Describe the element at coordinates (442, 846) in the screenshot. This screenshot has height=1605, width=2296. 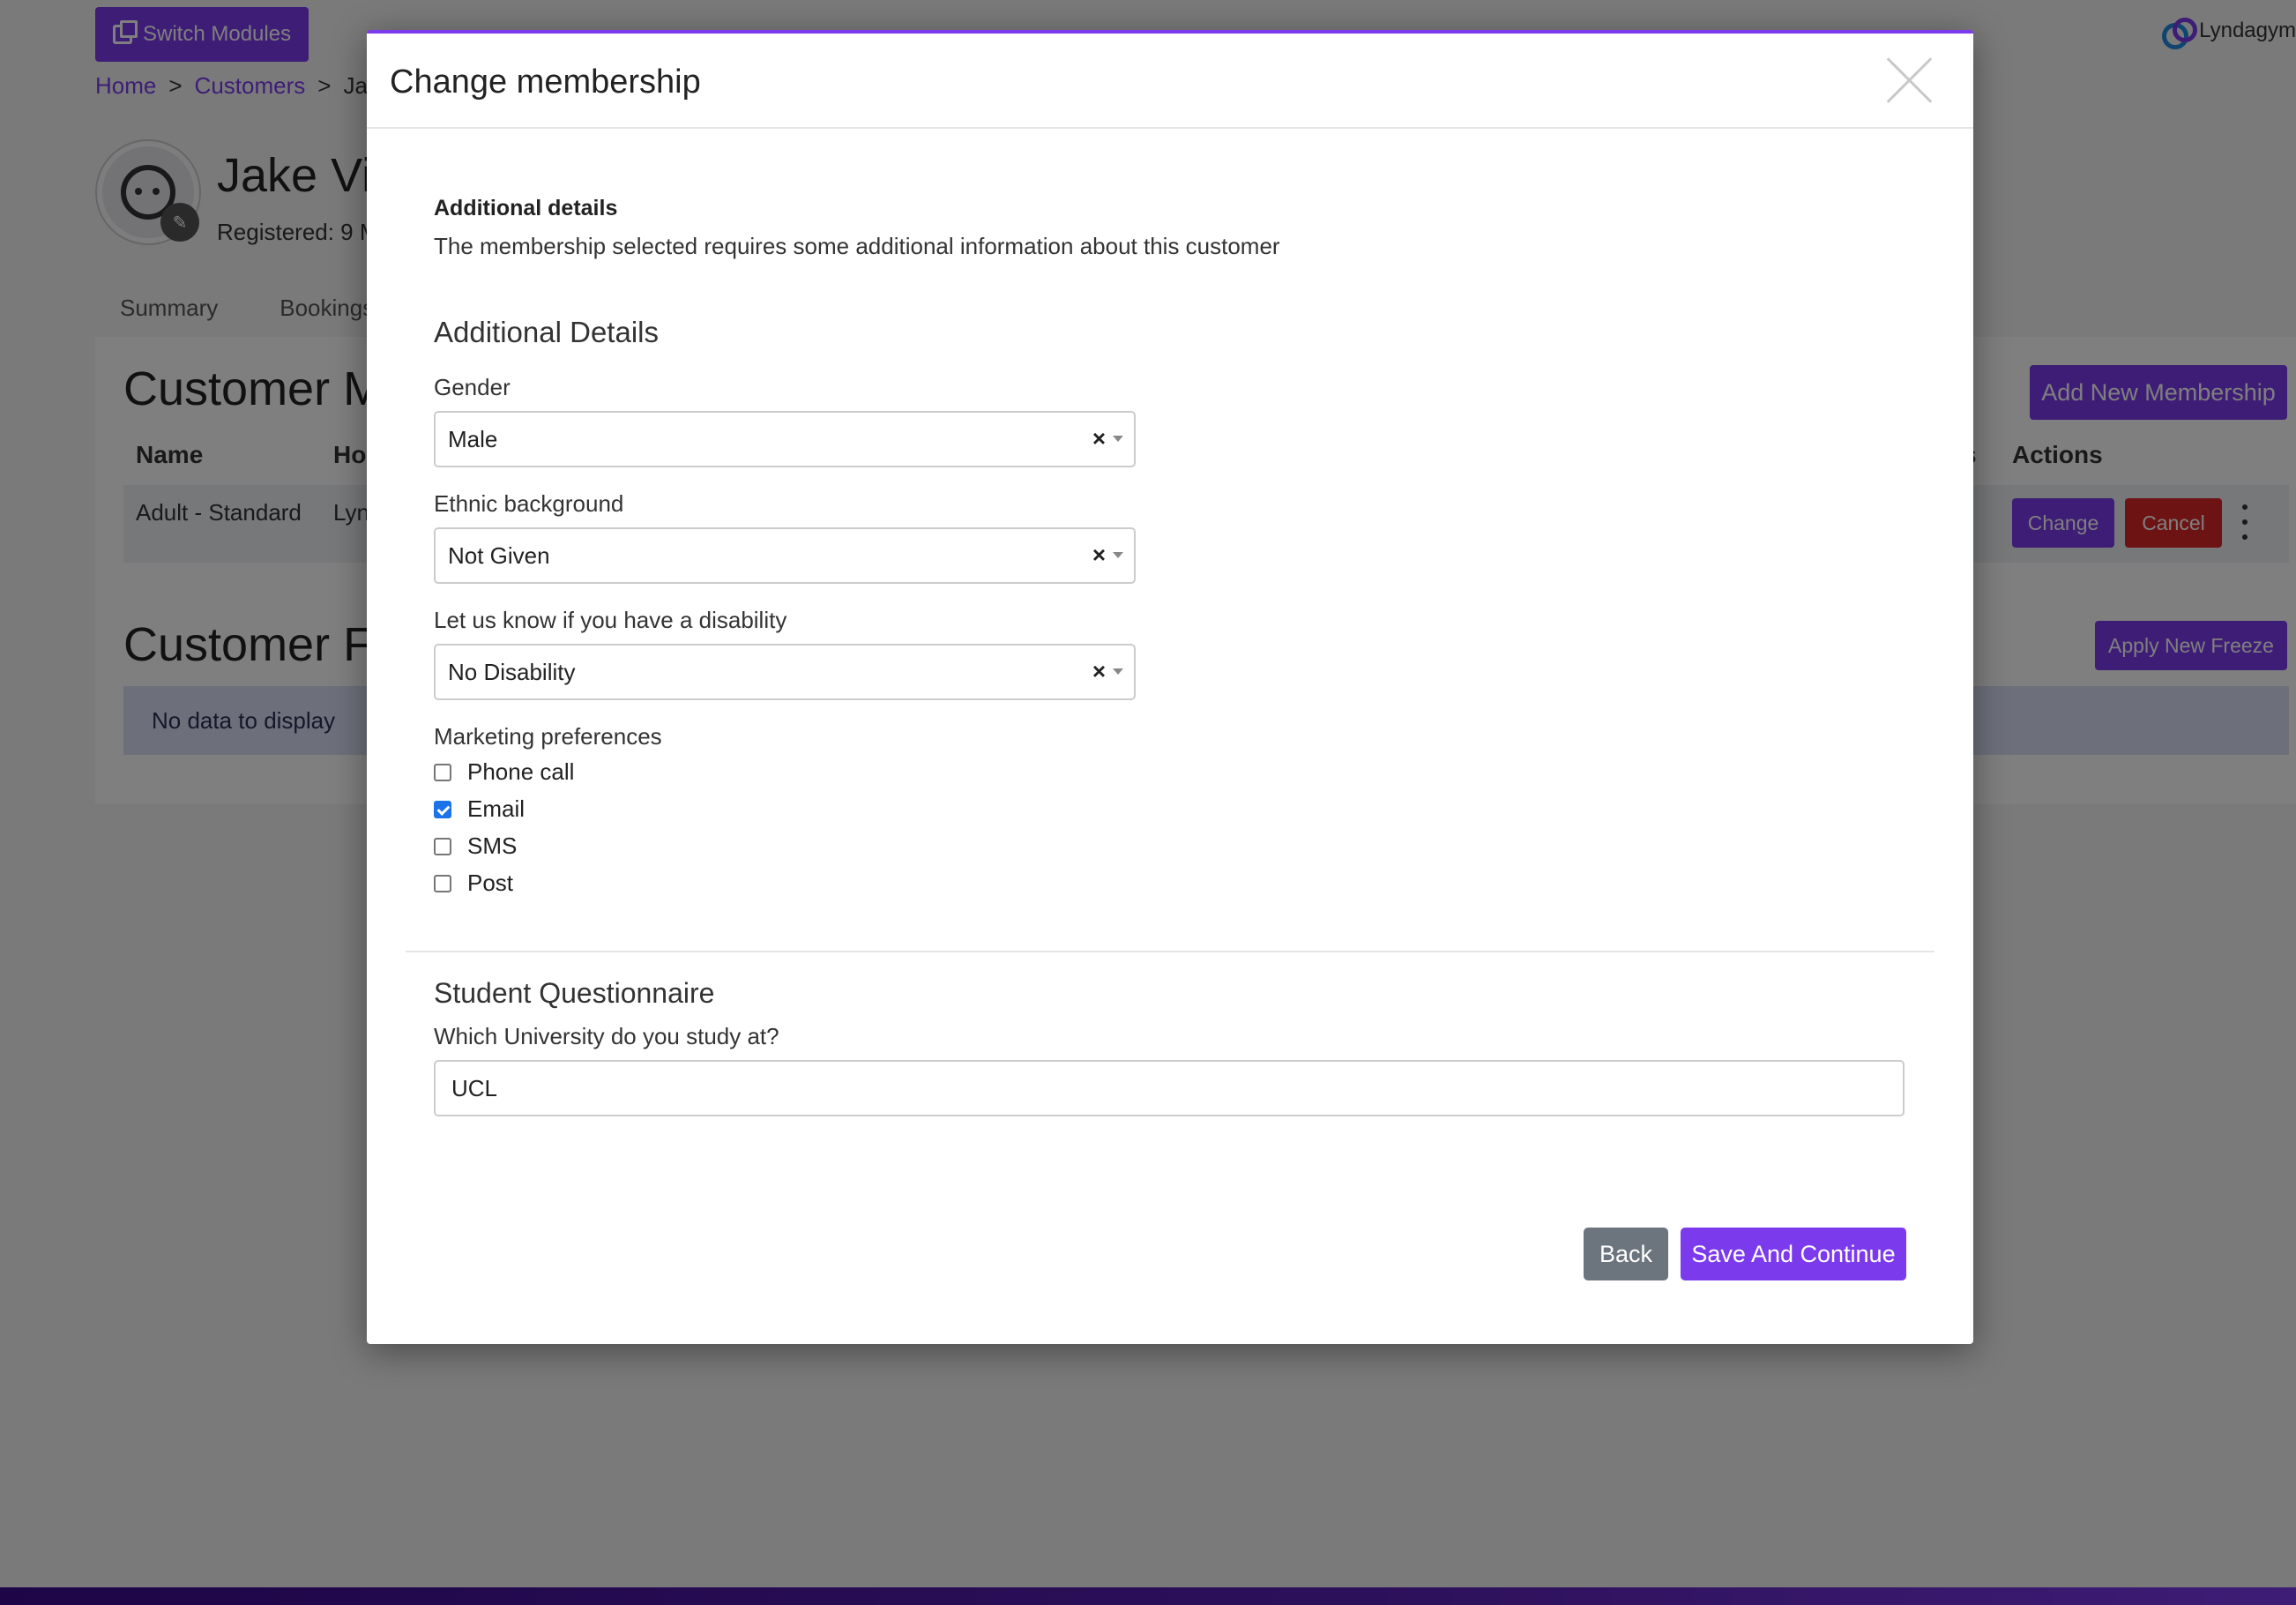
I see `sms-checkbox` at that location.